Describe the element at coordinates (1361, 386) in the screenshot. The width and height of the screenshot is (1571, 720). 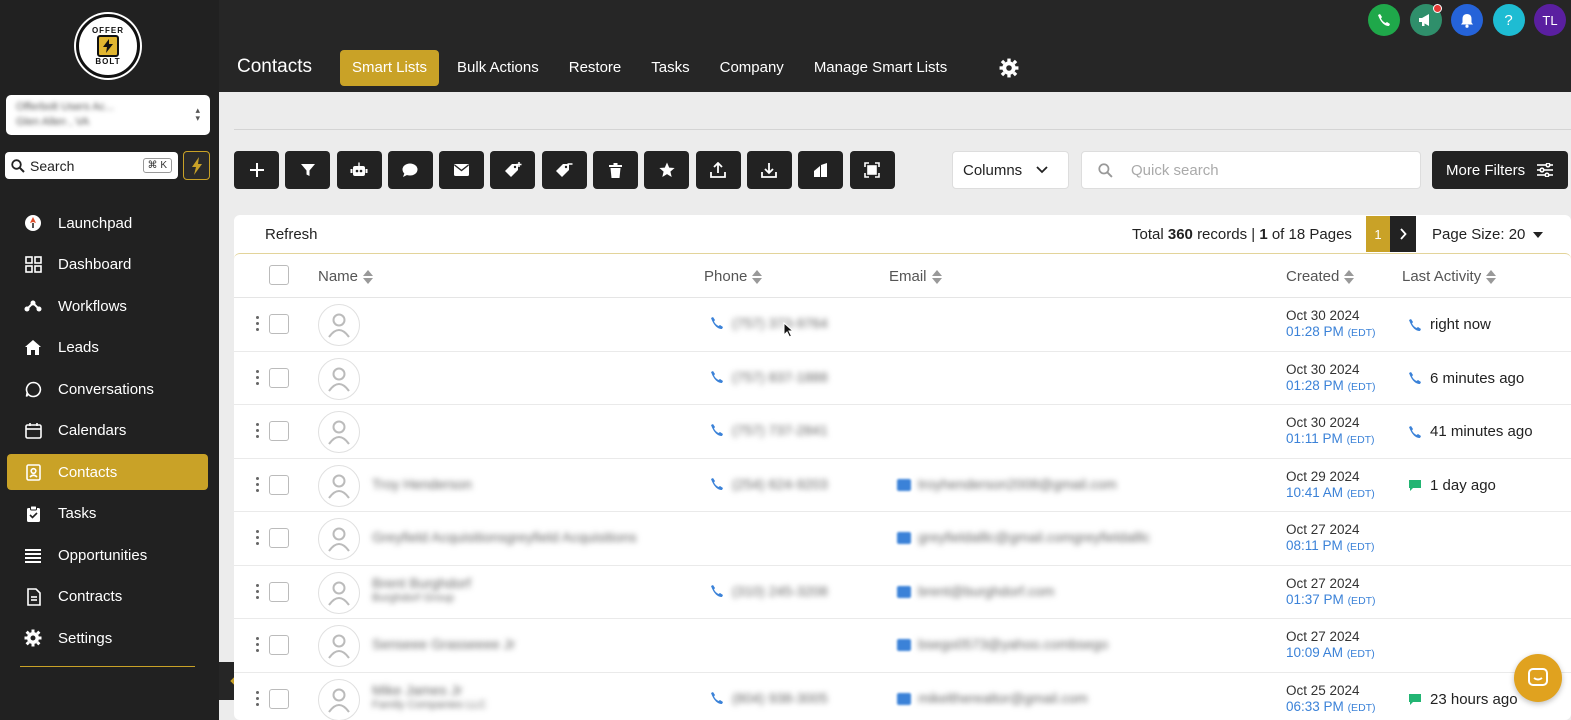
I see `timezone: (EDT)` at that location.